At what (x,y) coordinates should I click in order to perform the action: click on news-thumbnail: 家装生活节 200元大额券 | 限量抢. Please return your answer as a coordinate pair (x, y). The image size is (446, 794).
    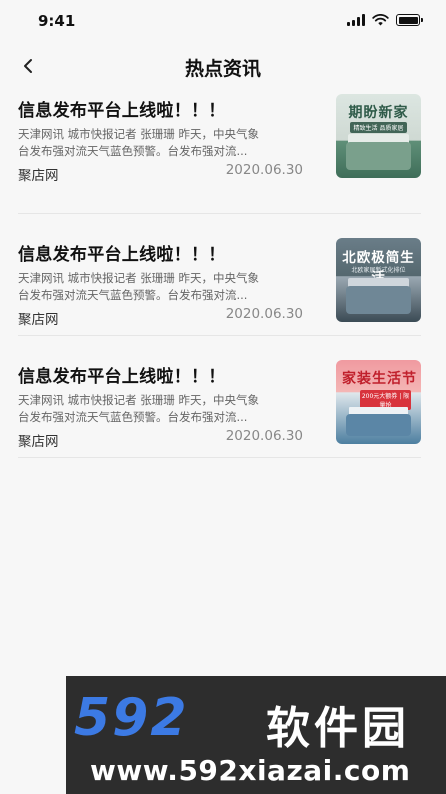
    Looking at the image, I should click on (378, 402).